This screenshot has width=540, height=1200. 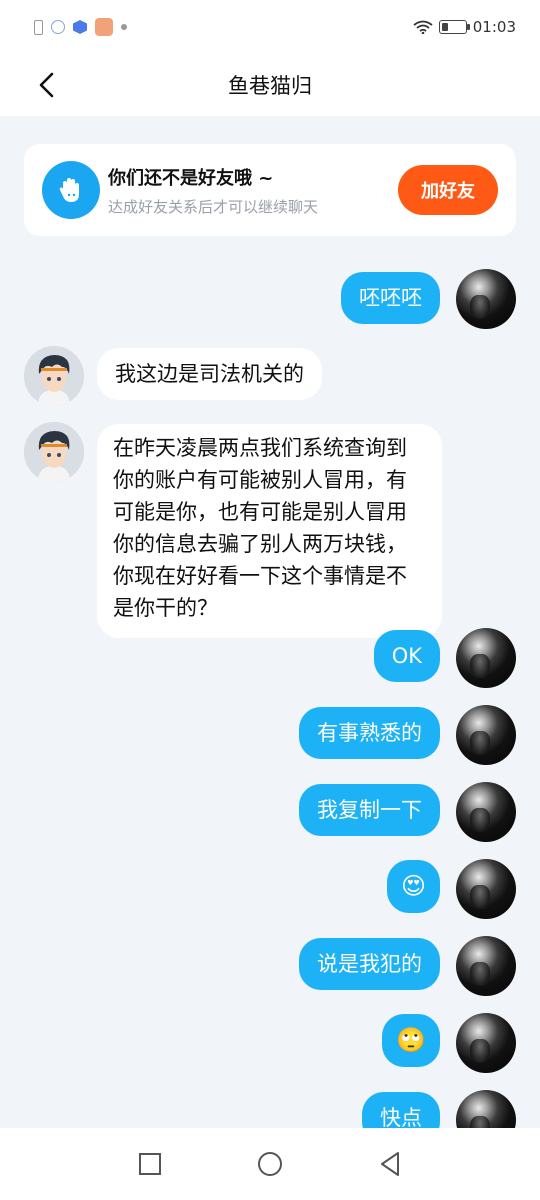 I want to click on recents-button, so click(x=150, y=1164).